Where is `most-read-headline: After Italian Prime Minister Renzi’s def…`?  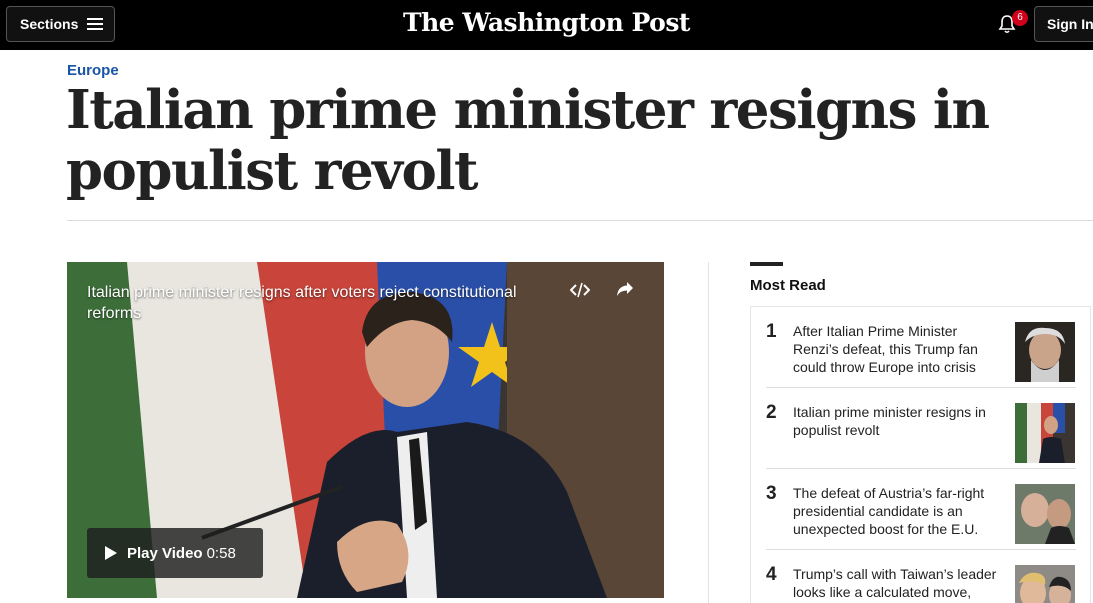 most-read-headline: After Italian Prime Minister Renzi’s def… is located at coordinates (898, 349).